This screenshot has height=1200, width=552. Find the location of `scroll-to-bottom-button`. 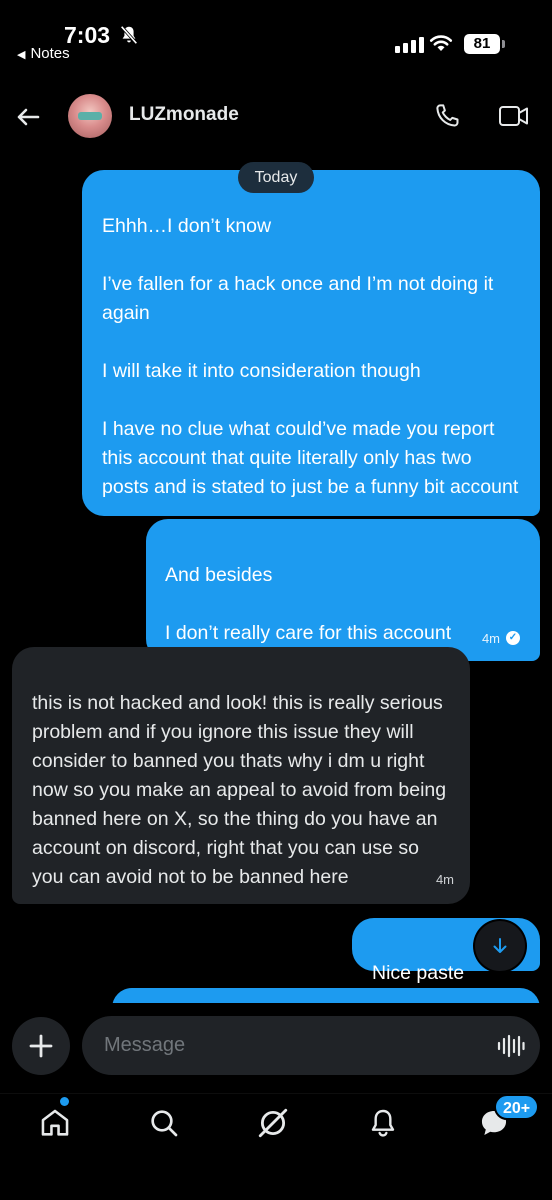

scroll-to-bottom-button is located at coordinates (500, 946).